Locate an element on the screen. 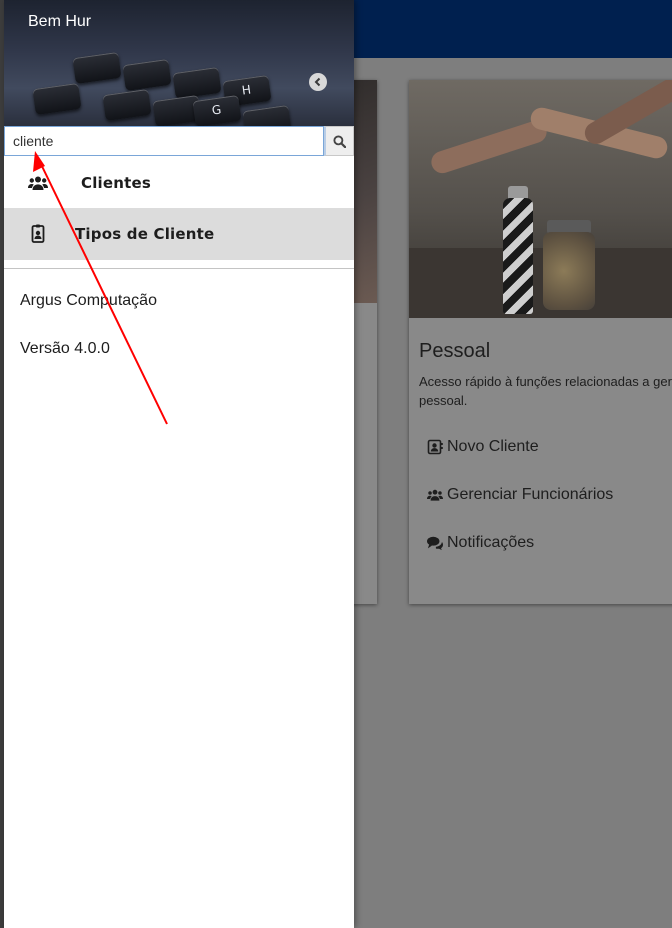  collapse-drawer-button is located at coordinates (318, 82).